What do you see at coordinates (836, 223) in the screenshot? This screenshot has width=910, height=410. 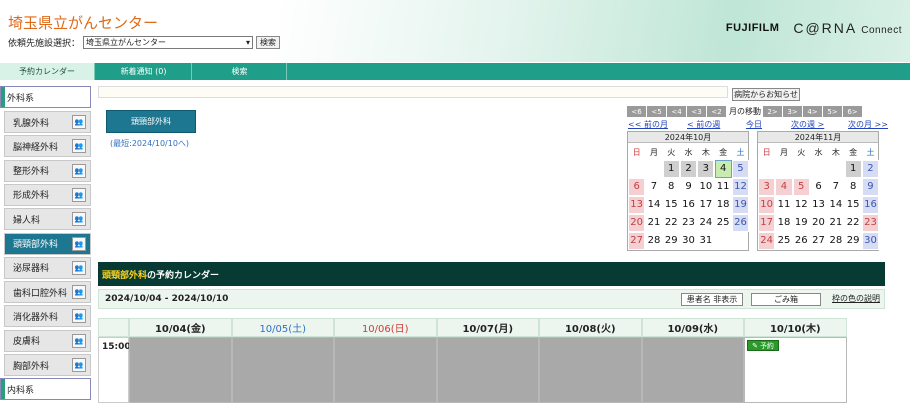 I see `mini-calendar-day: 21` at bounding box center [836, 223].